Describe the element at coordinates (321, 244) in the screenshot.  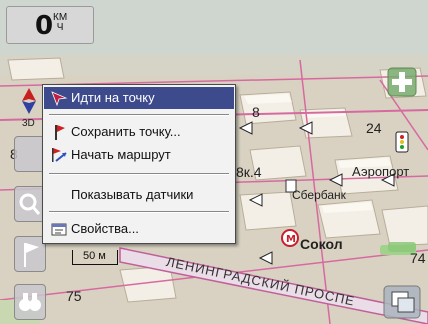
I see `label-sokol: Сокол` at that location.